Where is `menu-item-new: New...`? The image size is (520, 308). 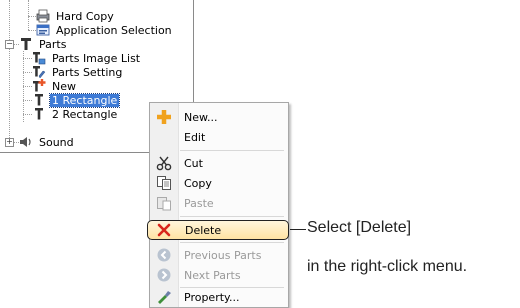
menu-item-new: New... is located at coordinates (219, 117).